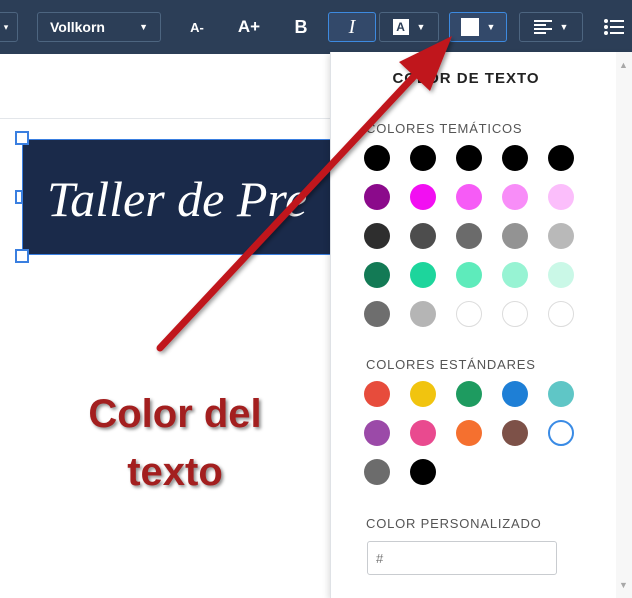 The height and width of the screenshot is (598, 632). What do you see at coordinates (19, 197) in the screenshot?
I see `resize-handle-left` at bounding box center [19, 197].